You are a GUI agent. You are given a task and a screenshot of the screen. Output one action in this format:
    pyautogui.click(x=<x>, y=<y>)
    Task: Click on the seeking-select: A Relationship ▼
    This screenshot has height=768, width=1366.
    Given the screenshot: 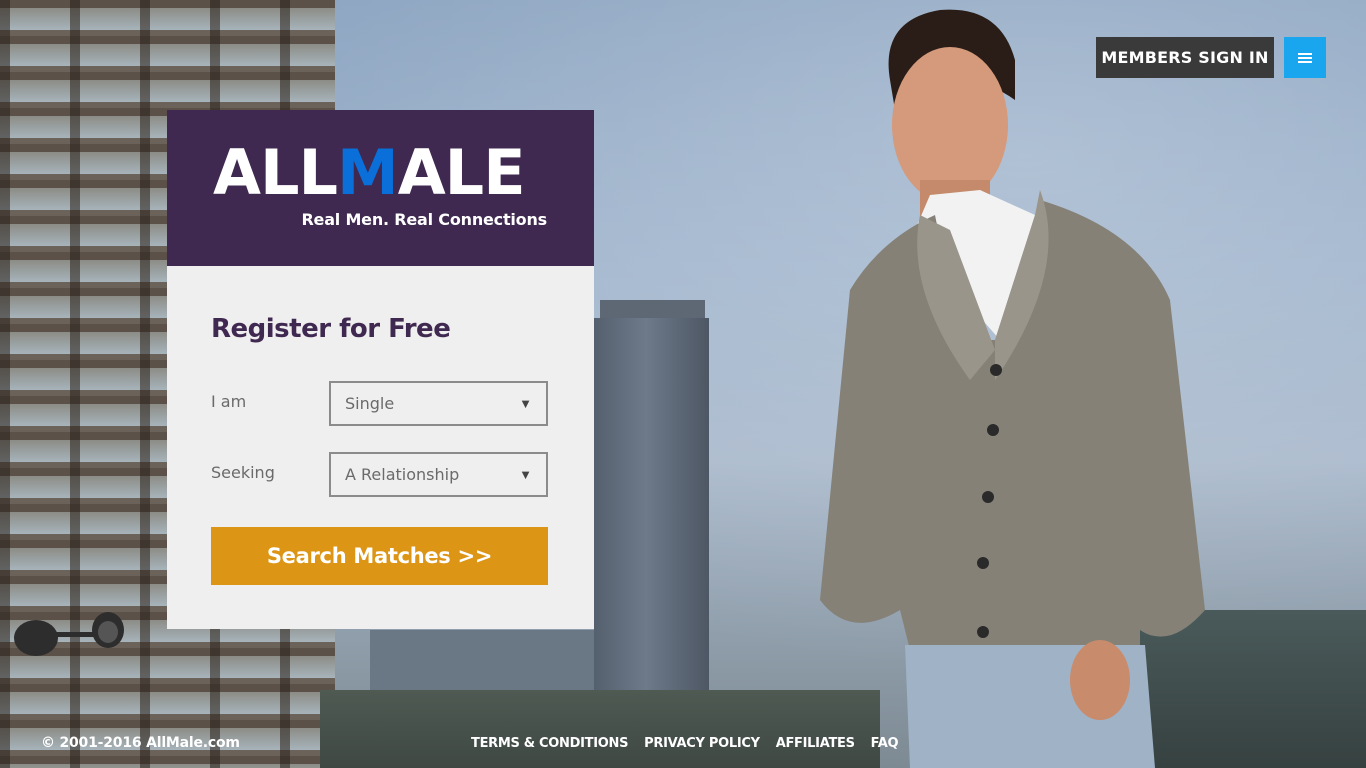 What is the action you would take?
    pyautogui.click(x=438, y=474)
    